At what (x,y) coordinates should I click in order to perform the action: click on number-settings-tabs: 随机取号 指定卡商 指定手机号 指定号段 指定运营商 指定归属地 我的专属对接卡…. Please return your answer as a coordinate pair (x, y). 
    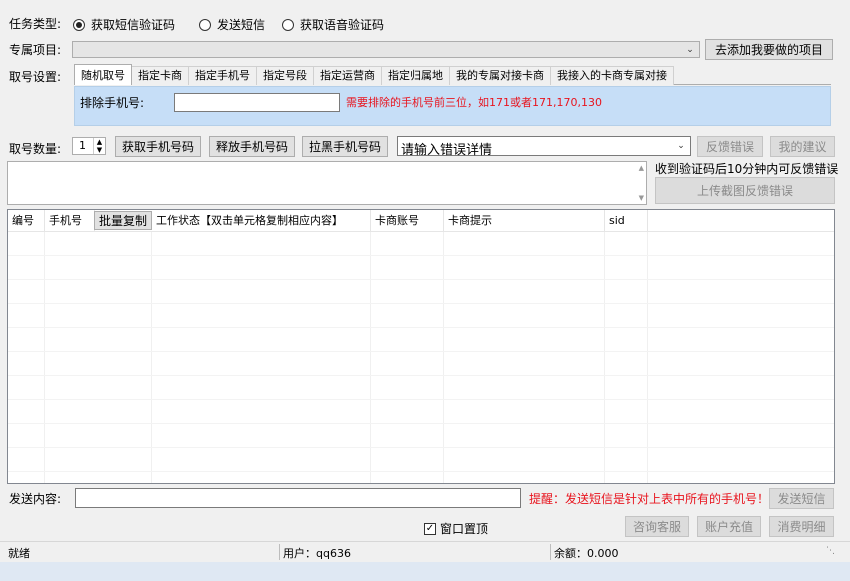
    Looking at the image, I should click on (374, 74).